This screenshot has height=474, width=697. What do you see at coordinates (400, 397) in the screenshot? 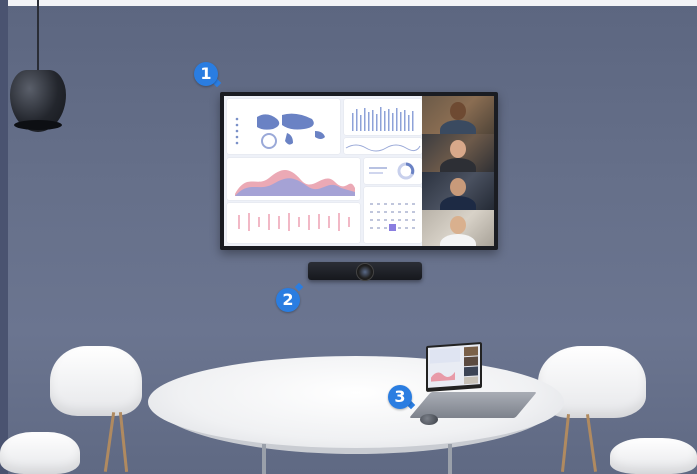
I see `marker-3-laptop: 3` at bounding box center [400, 397].